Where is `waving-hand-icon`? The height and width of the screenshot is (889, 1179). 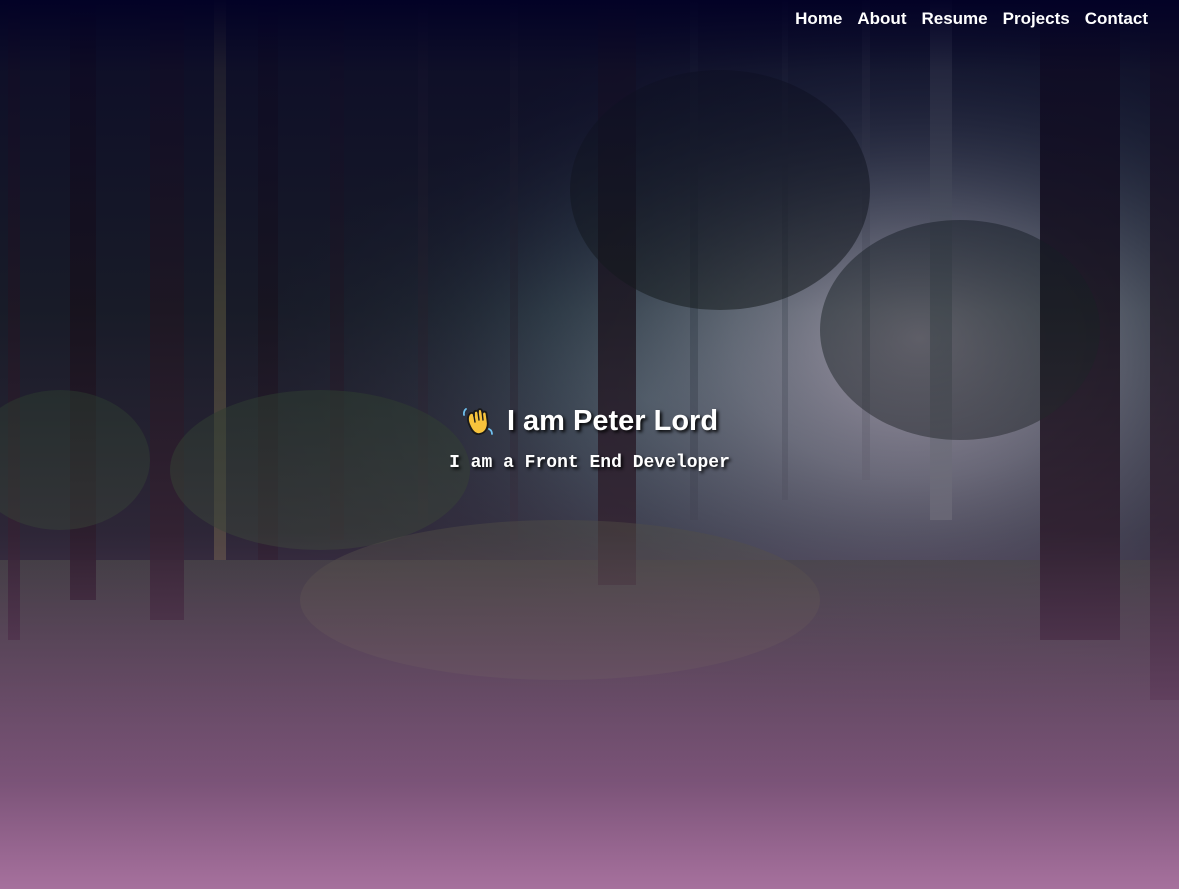
waving-hand-icon is located at coordinates (477, 421).